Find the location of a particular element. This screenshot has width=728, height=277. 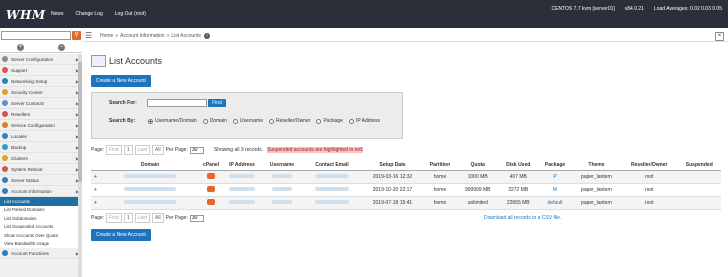

sidebar-subitem: Show Accounts Over Quota is located at coordinates (40, 235).